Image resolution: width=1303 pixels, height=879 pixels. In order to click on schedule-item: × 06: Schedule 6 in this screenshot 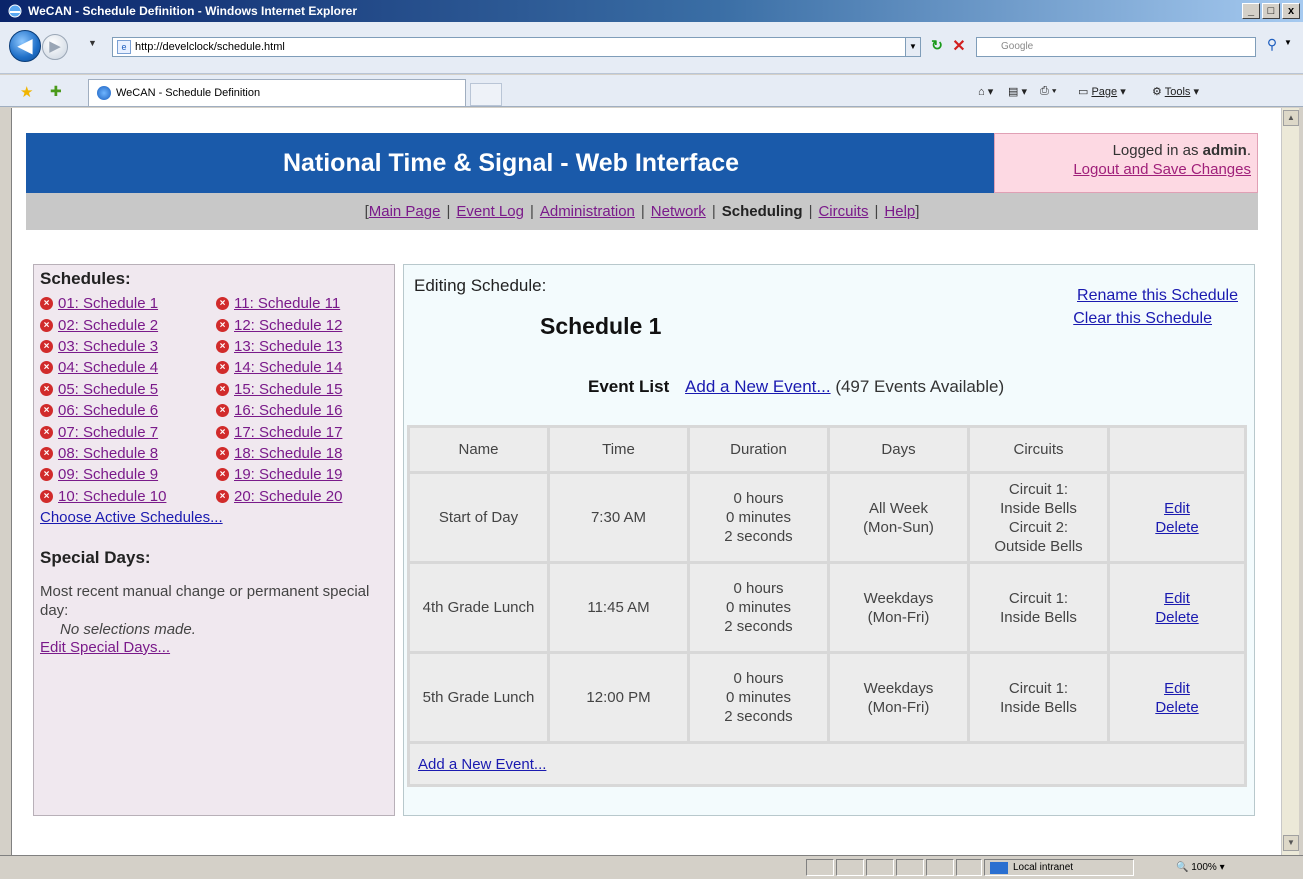, I will do `click(128, 410)`.